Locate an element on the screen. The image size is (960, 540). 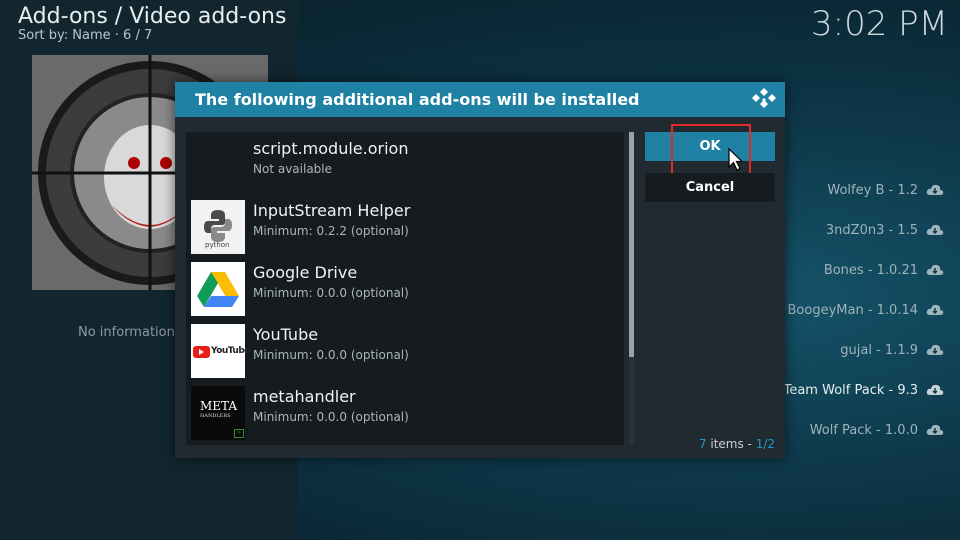
sort-info: Sort by: Name · 6 / 7 is located at coordinates (85, 35).